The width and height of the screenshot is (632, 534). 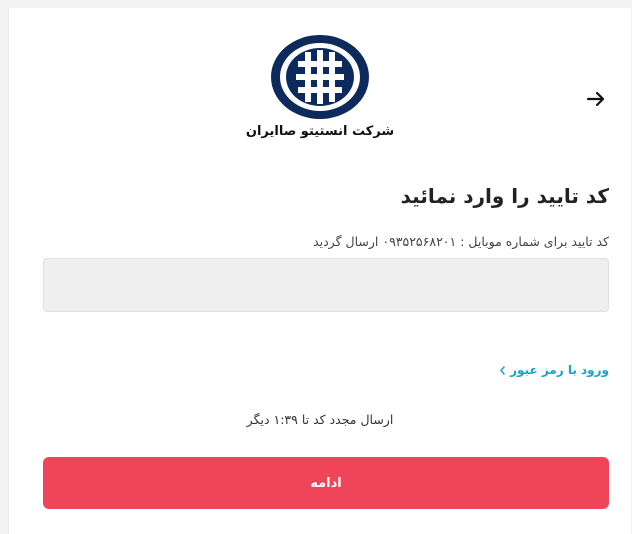 I want to click on company-name: شرکت انستیتو صاایران, so click(x=320, y=131).